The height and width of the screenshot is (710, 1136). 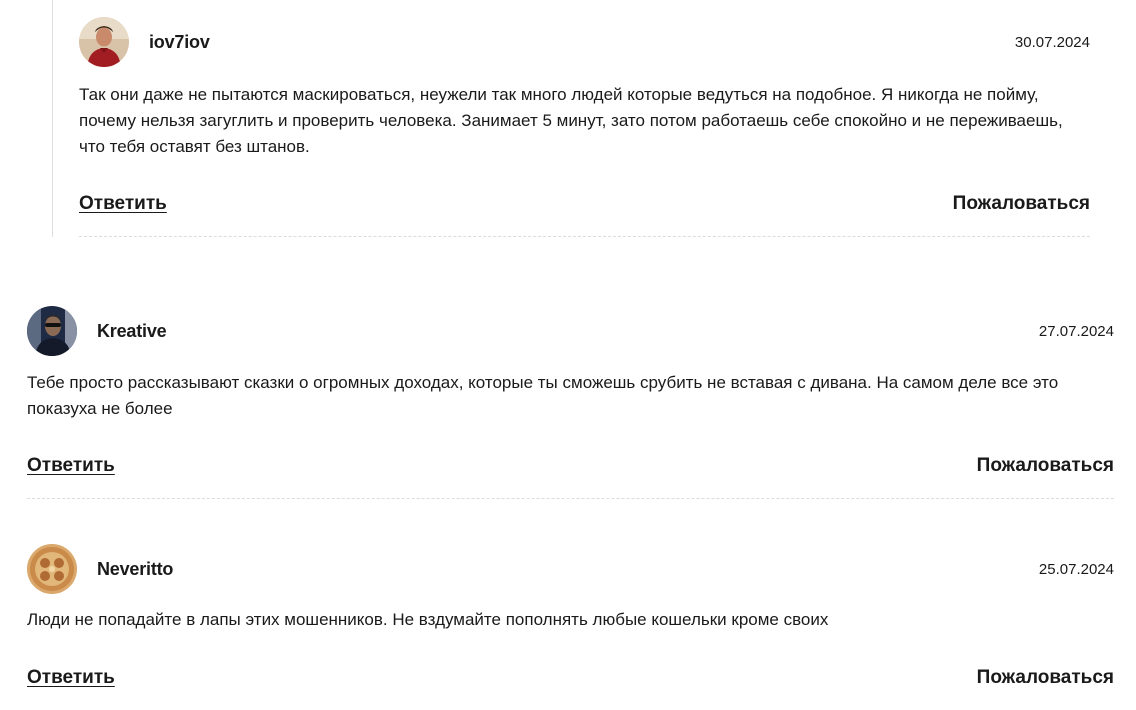 I want to click on comment-header: iov7iov 30.07.2024, so click(x=584, y=43).